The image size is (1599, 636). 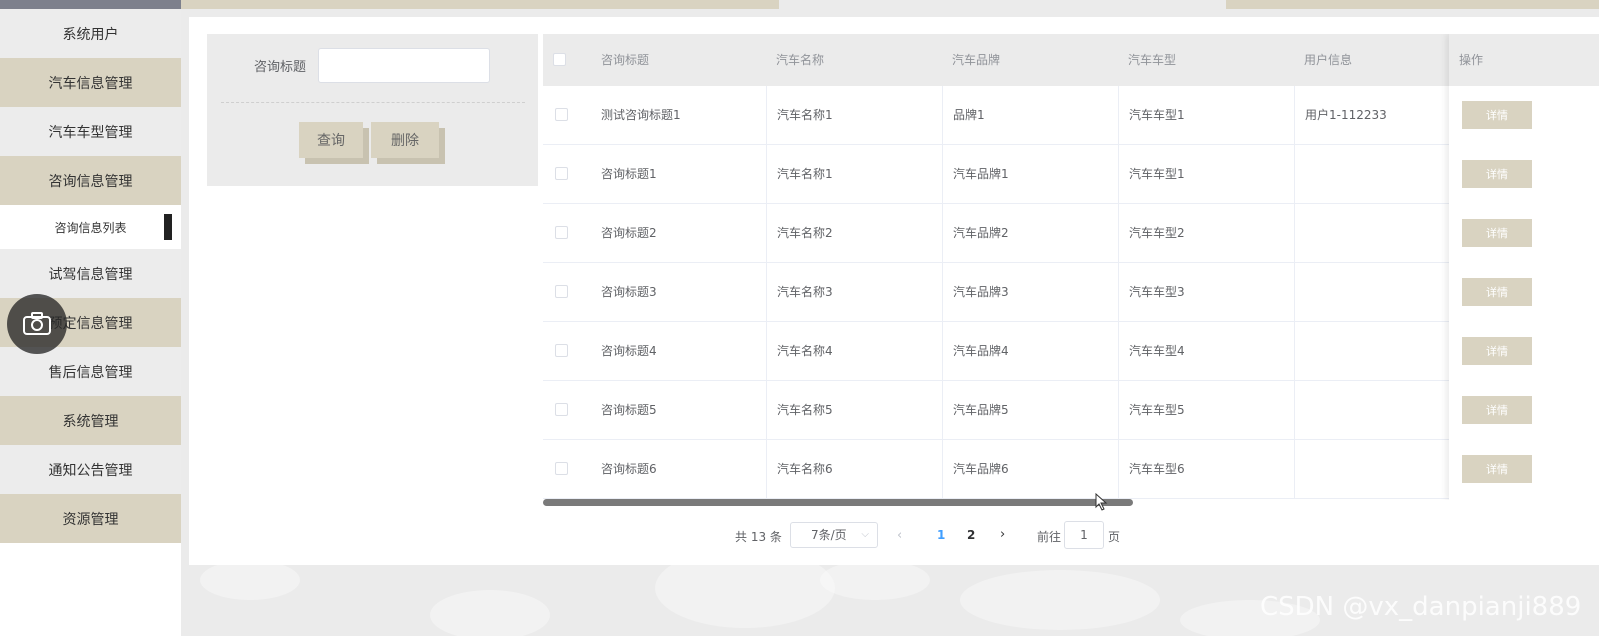 What do you see at coordinates (625, 60) in the screenshot?
I see `header-title: 咨询标题` at bounding box center [625, 60].